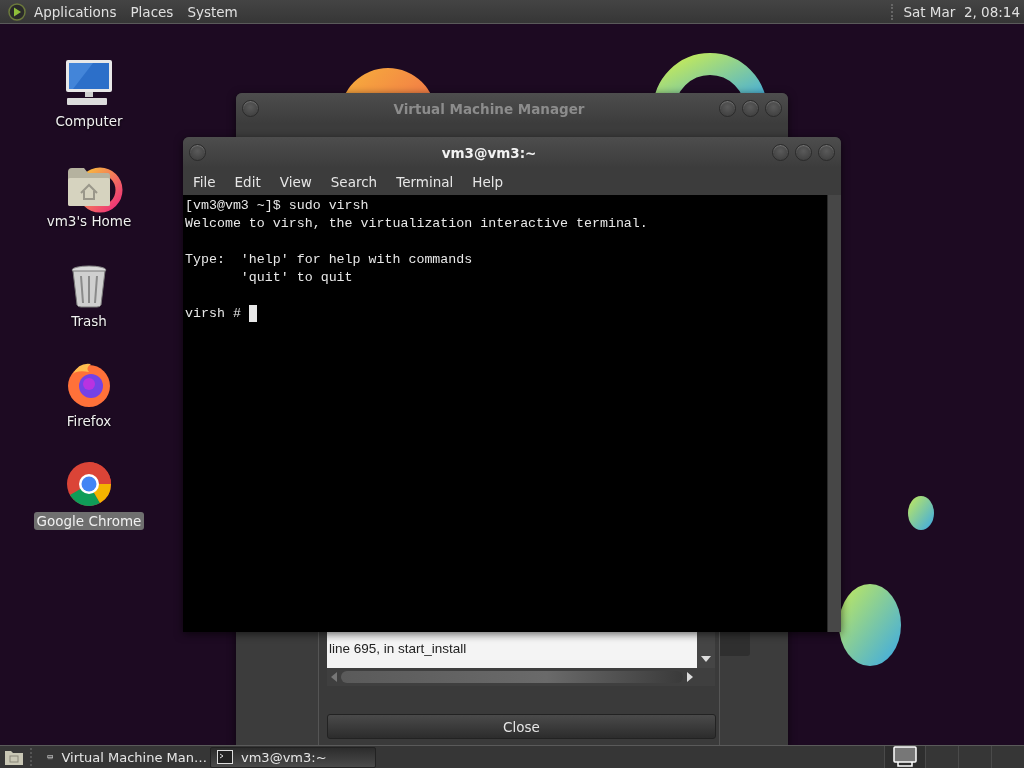 This screenshot has width=1024, height=768. What do you see at coordinates (489, 152) in the screenshot?
I see `window-title: vm3@vm3:~` at bounding box center [489, 152].